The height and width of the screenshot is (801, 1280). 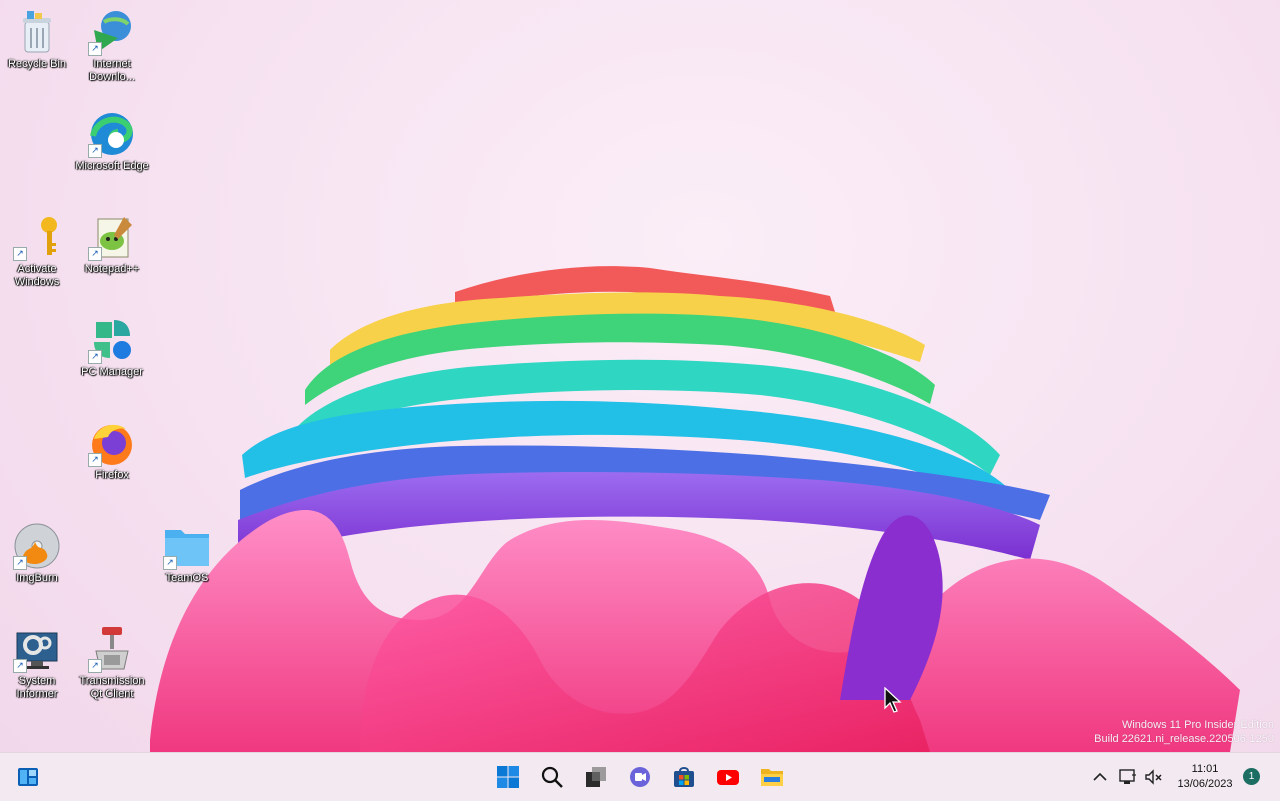 I want to click on desktop-icon-label: Activate Windows, so click(x=37, y=275).